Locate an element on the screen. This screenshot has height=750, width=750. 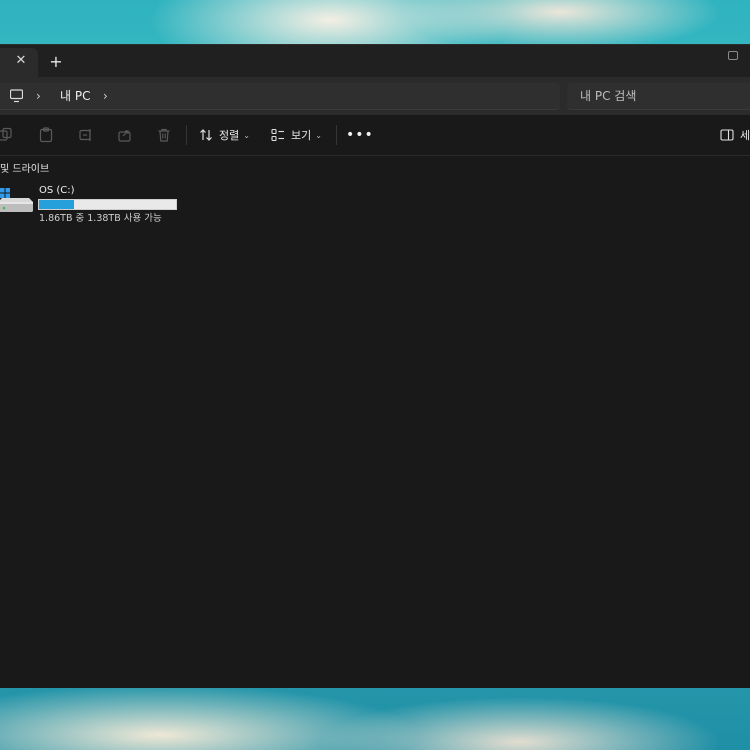
search-input: 내 PC 검색 is located at coordinates (658, 96).